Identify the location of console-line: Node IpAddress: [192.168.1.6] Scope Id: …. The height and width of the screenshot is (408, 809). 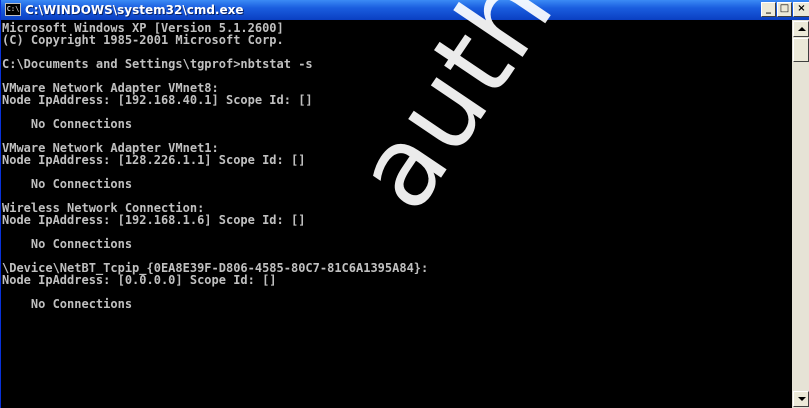
(154, 220).